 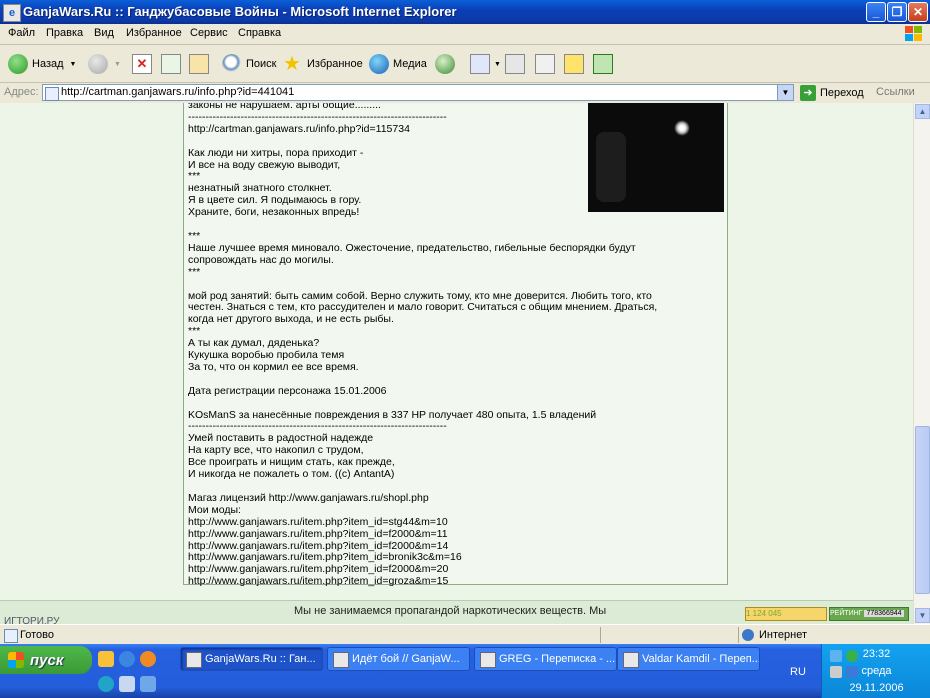 I want to click on printer-icon, so click(x=515, y=64).